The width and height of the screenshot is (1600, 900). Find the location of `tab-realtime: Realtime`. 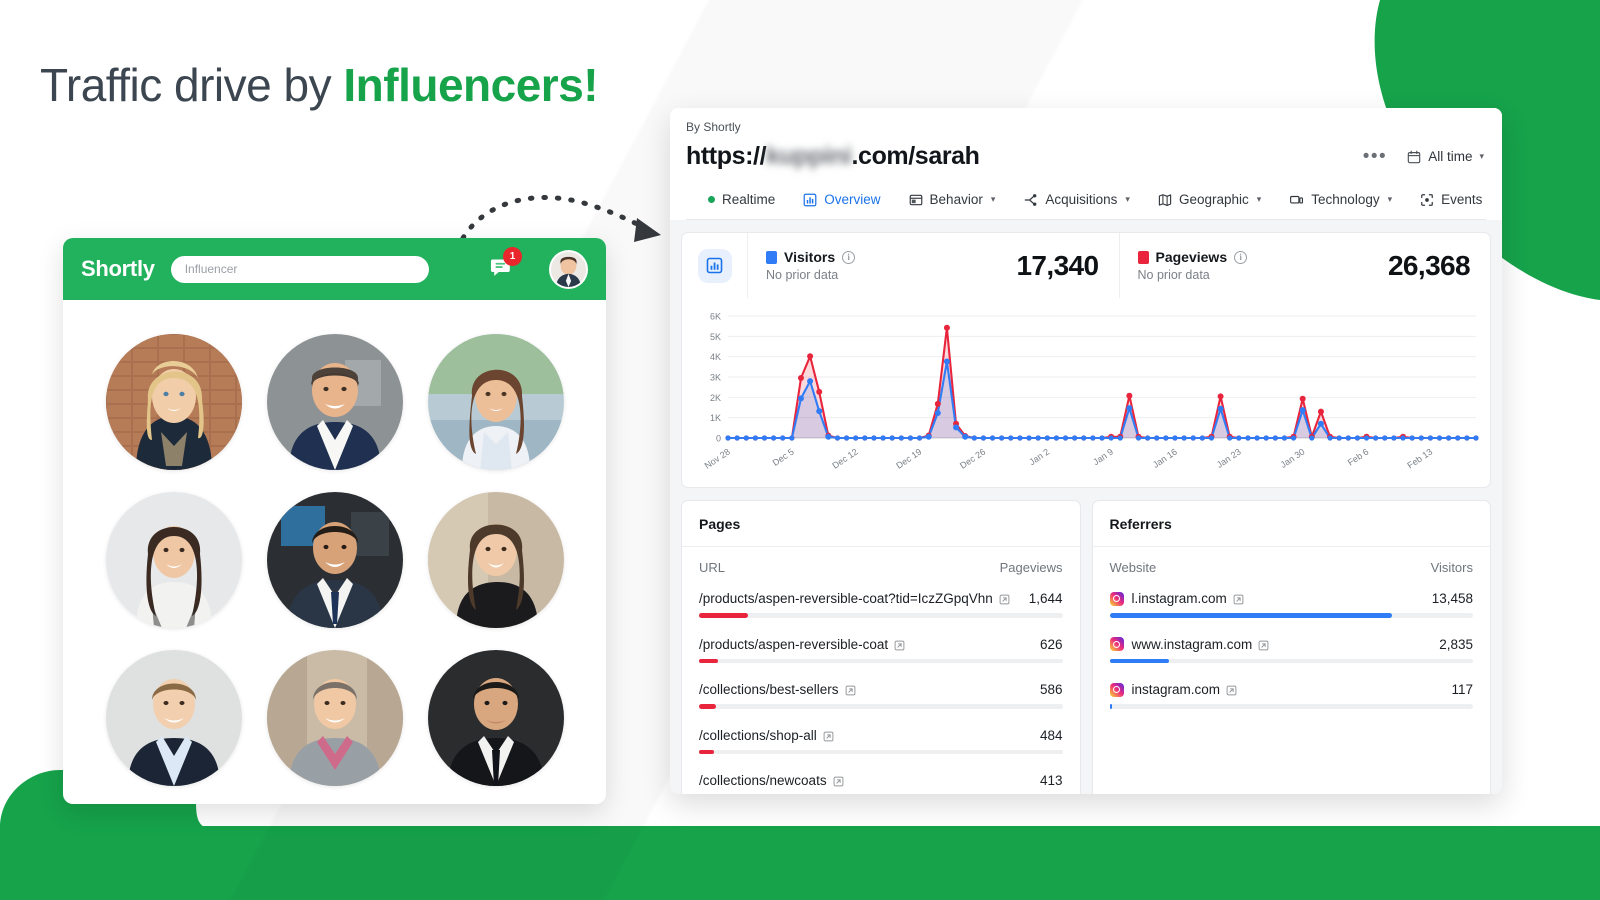

tab-realtime: Realtime is located at coordinates (741, 200).